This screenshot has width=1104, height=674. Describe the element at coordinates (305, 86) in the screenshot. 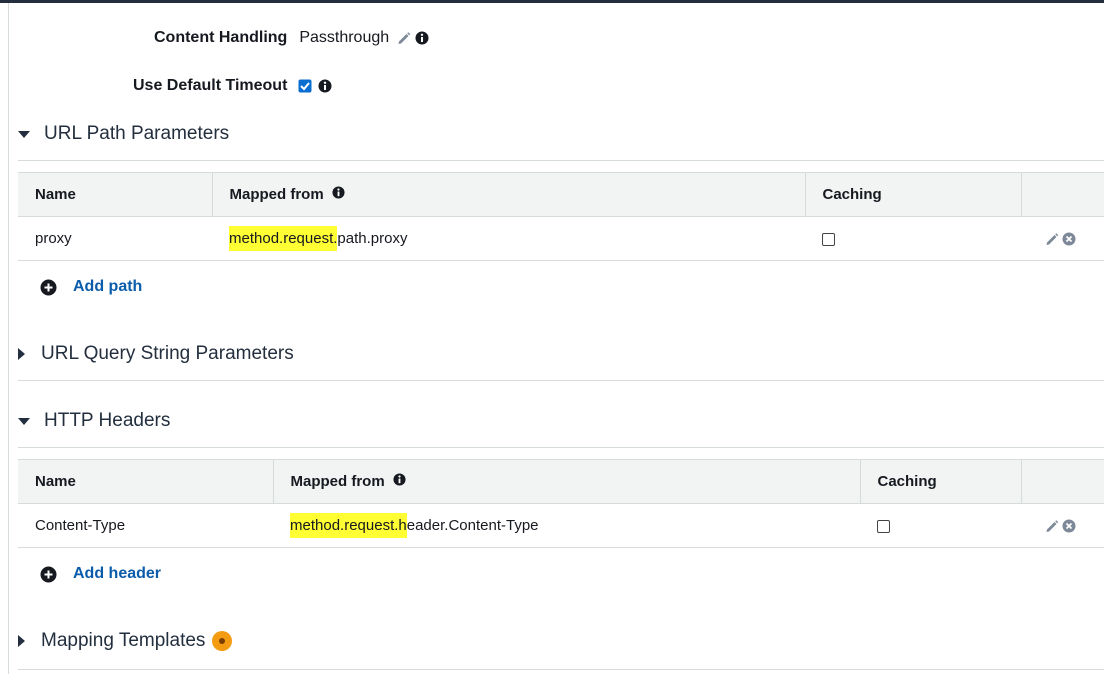

I see `default-timeout-checkbox` at that location.